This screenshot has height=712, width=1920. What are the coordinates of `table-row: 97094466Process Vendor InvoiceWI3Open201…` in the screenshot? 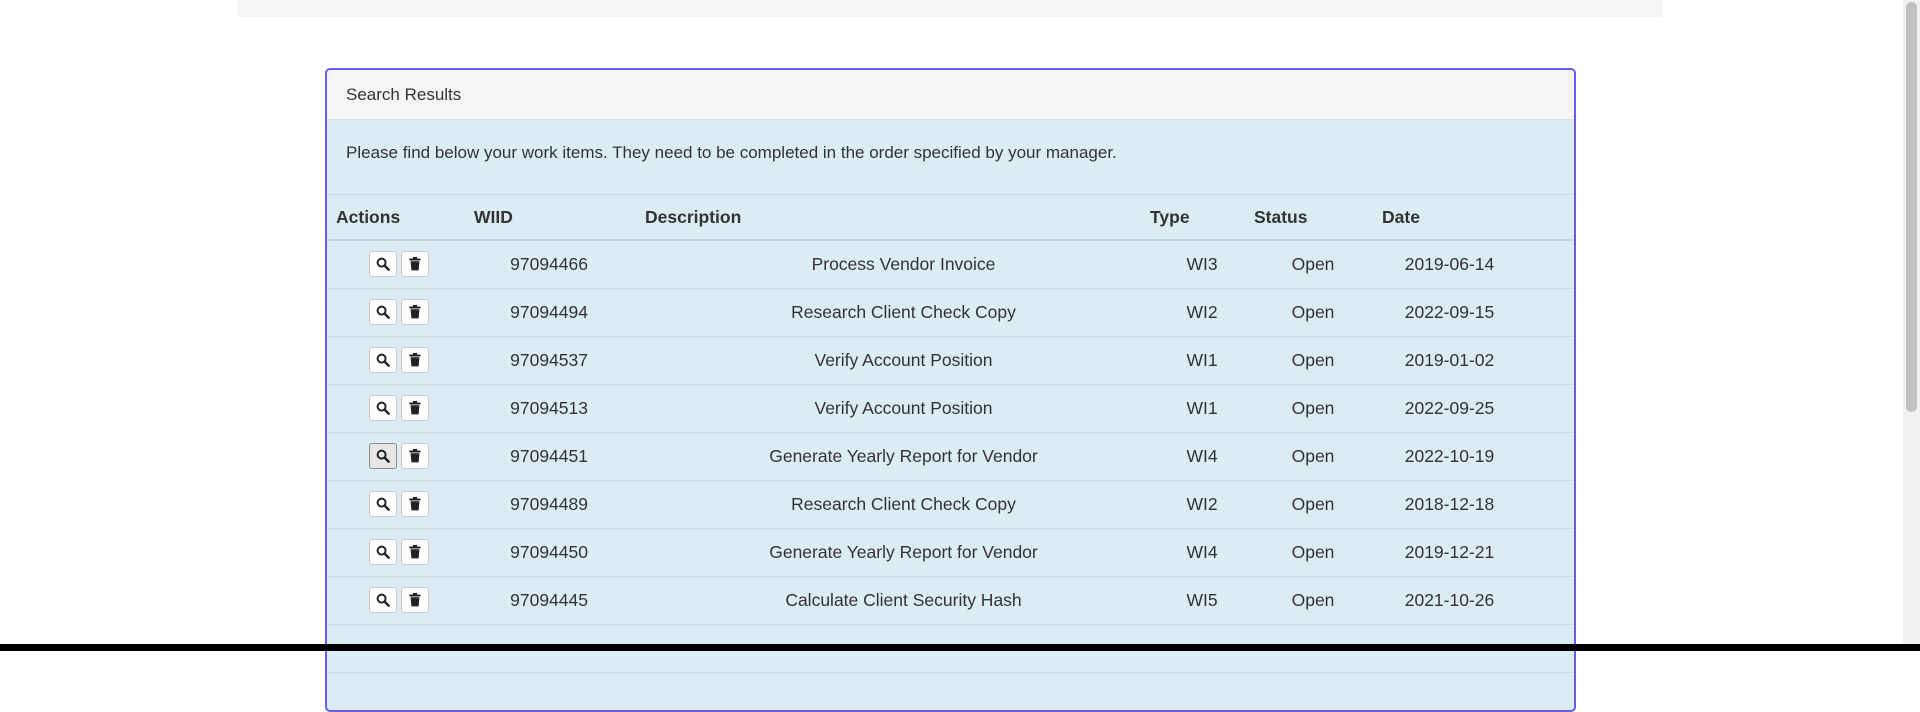 It's located at (950, 264).